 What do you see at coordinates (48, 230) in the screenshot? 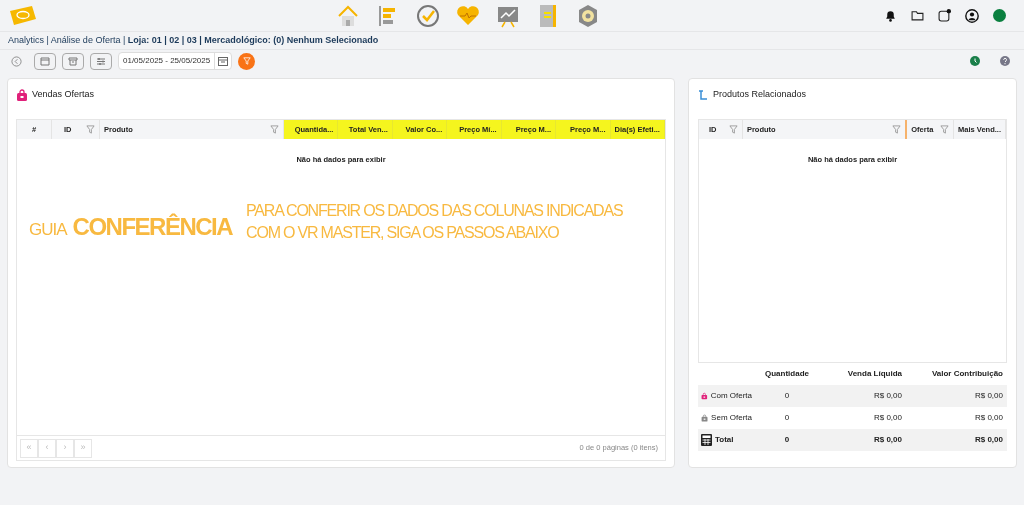
I see `guide-title: GUIA` at bounding box center [48, 230].